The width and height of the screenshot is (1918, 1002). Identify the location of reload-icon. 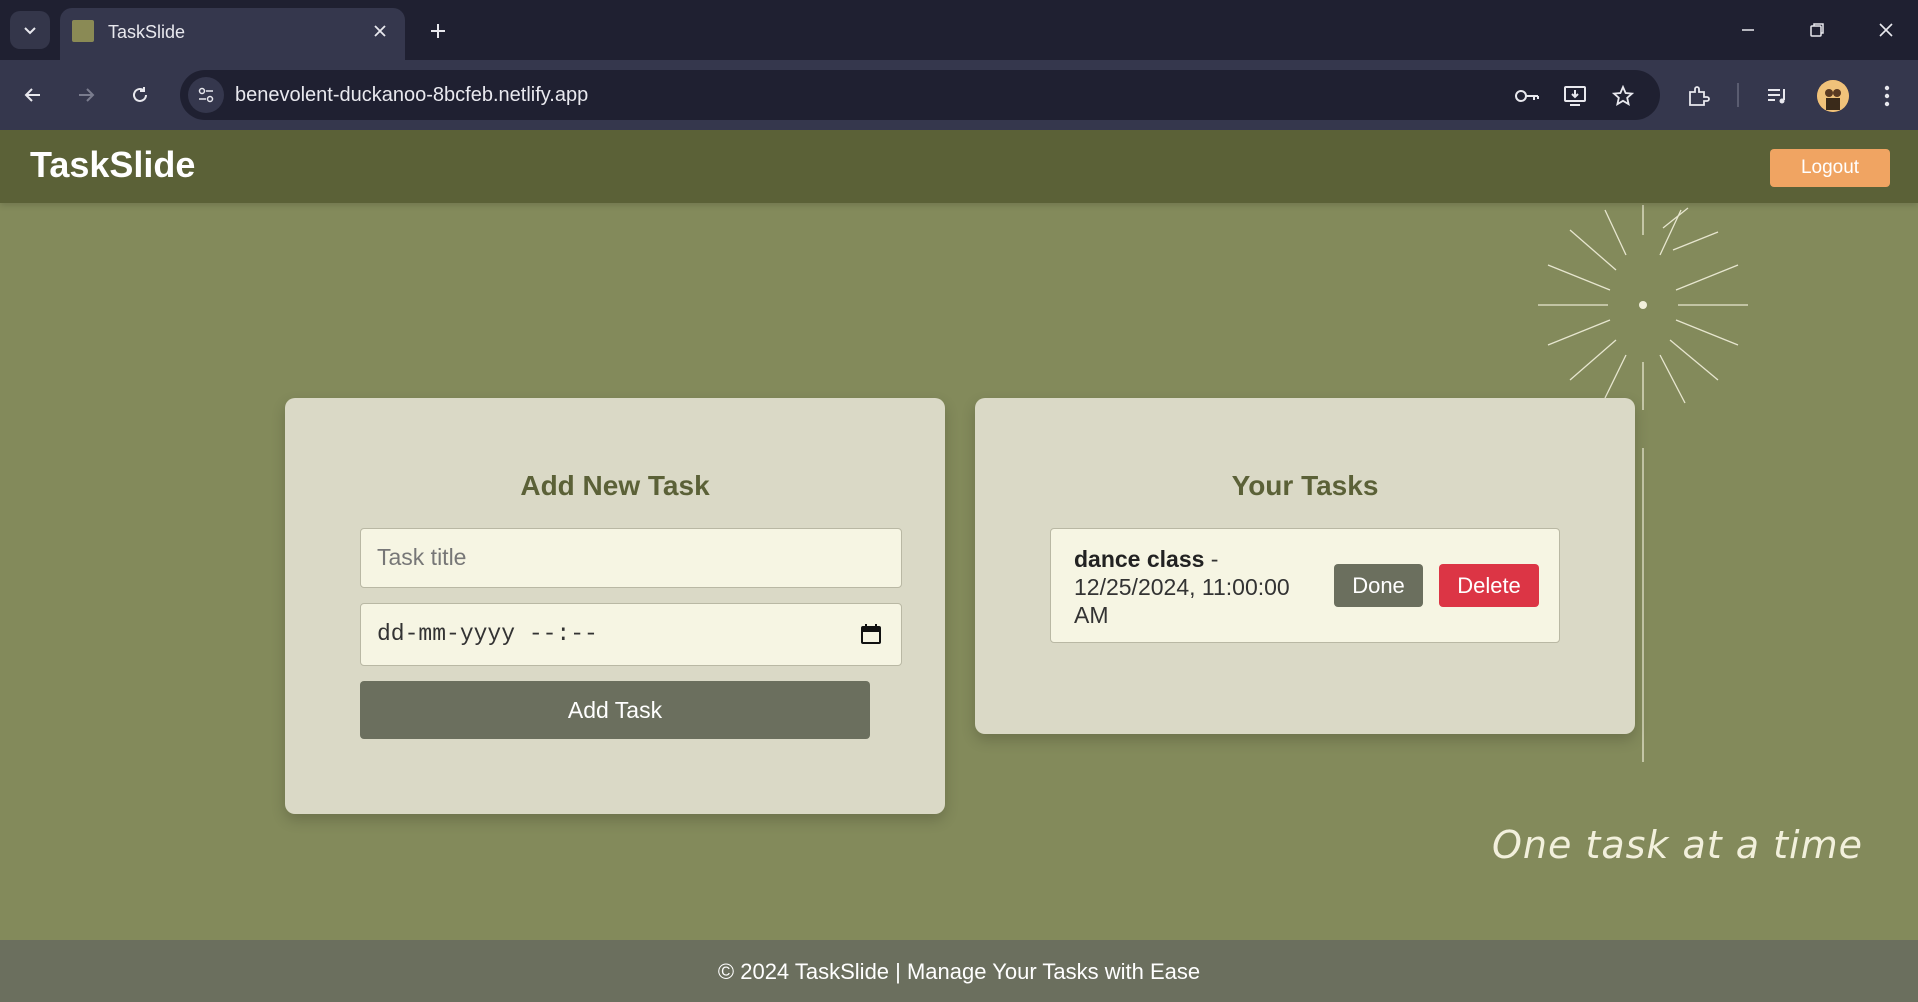
(140, 94).